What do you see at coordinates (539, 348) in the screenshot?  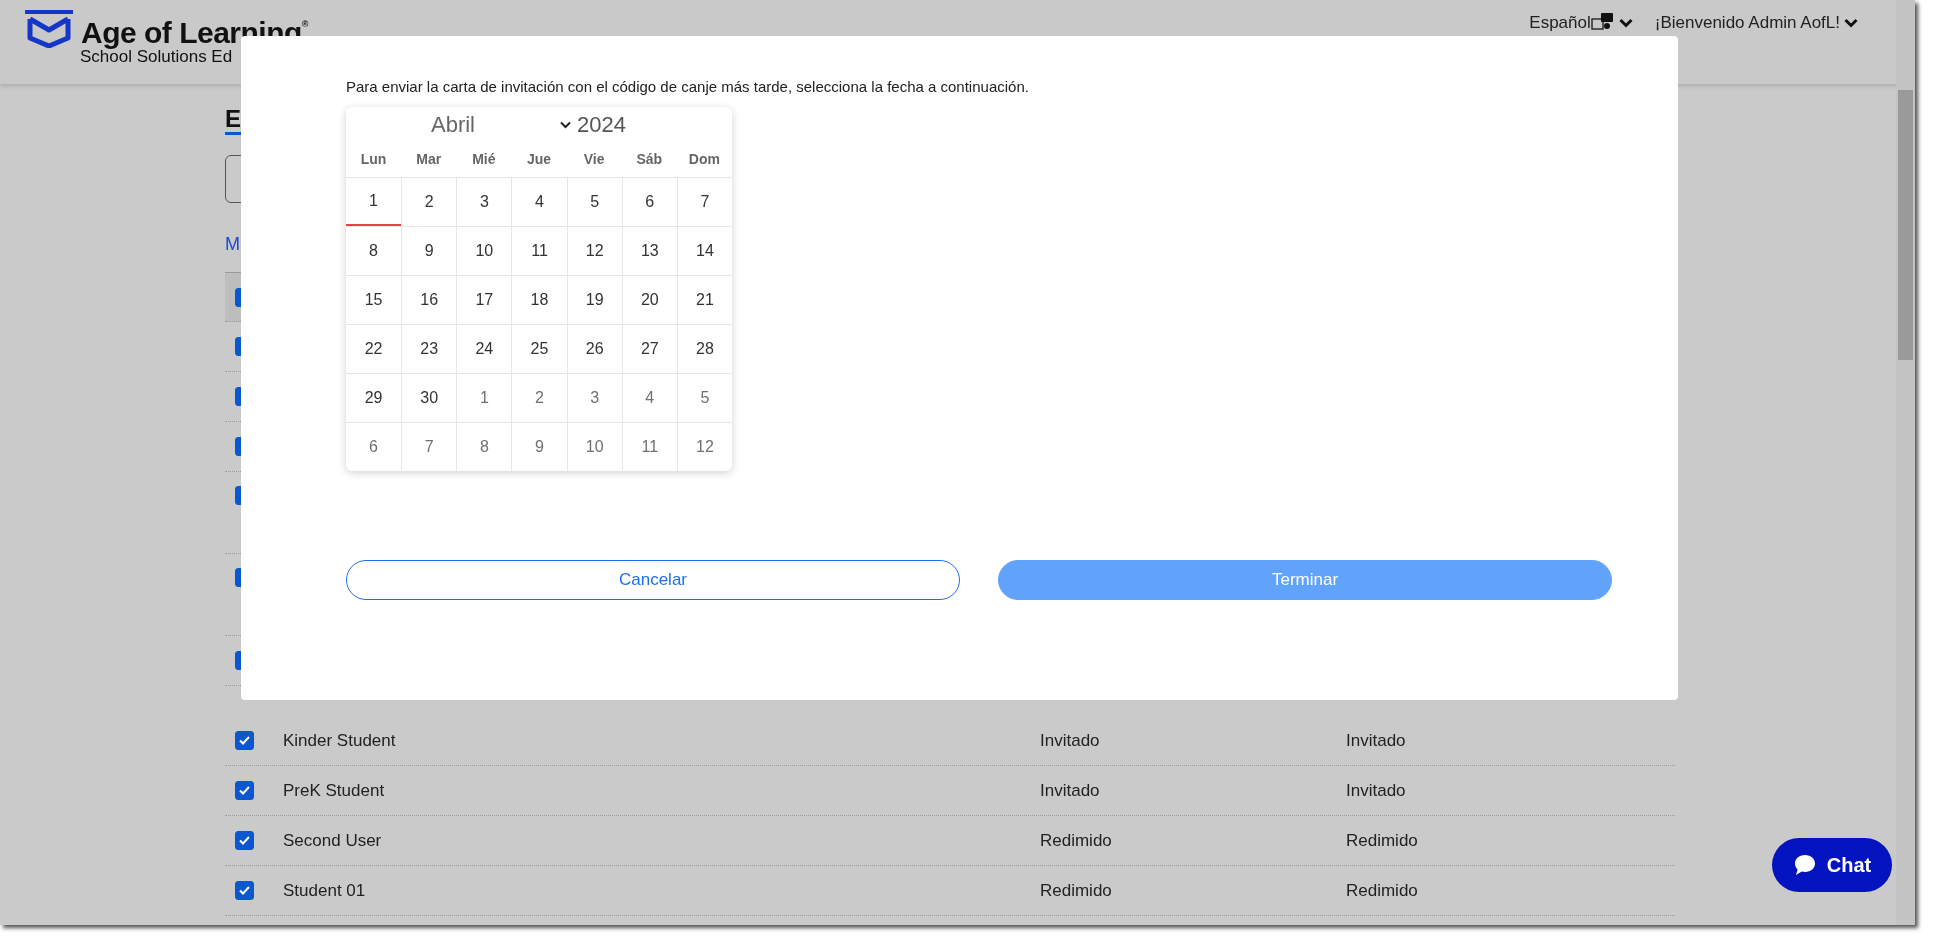 I see `calendar-day: 25` at bounding box center [539, 348].